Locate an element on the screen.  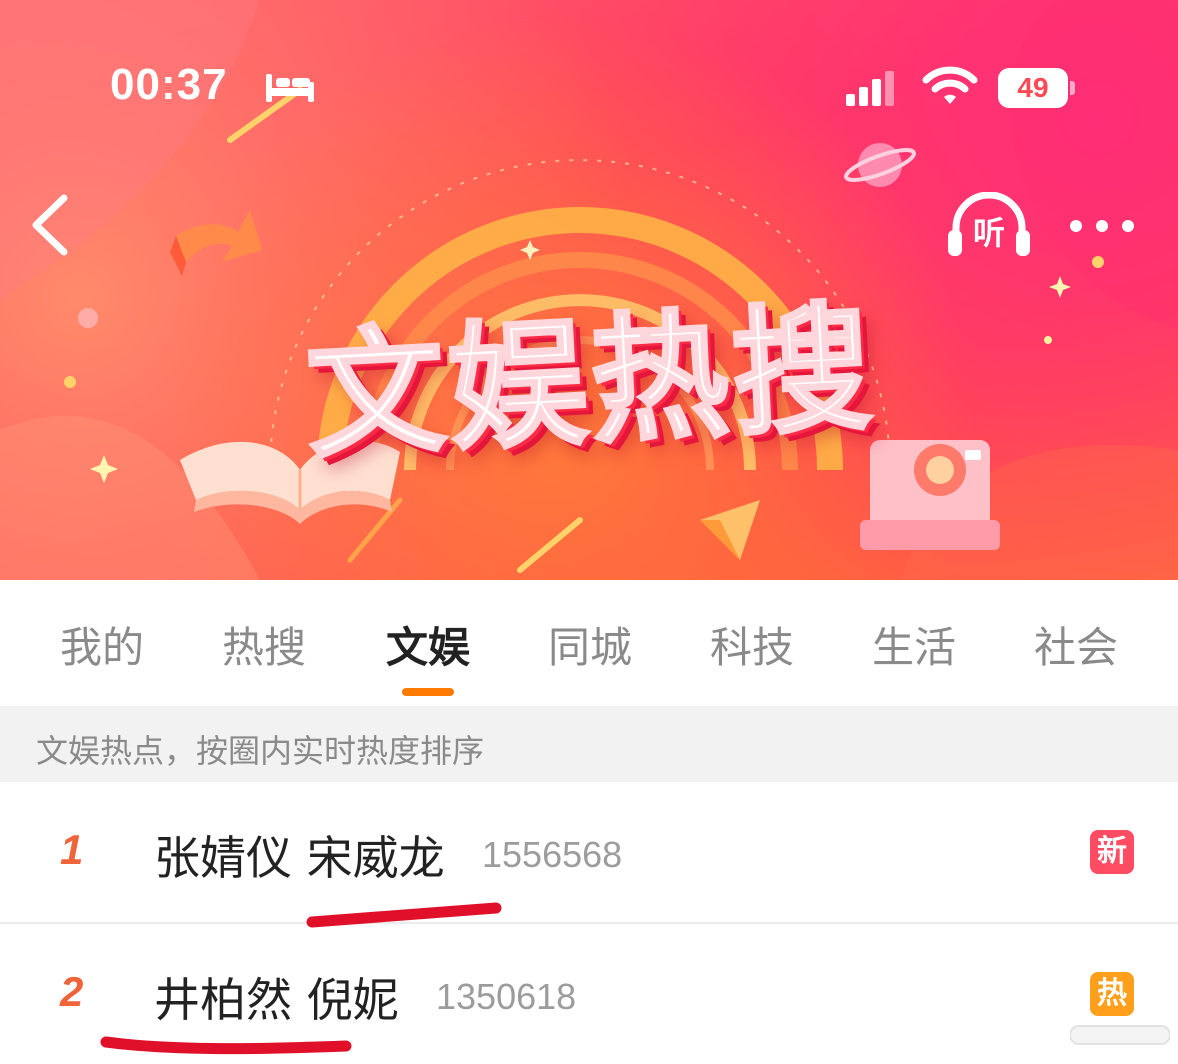
back-button is located at coordinates (50, 225).